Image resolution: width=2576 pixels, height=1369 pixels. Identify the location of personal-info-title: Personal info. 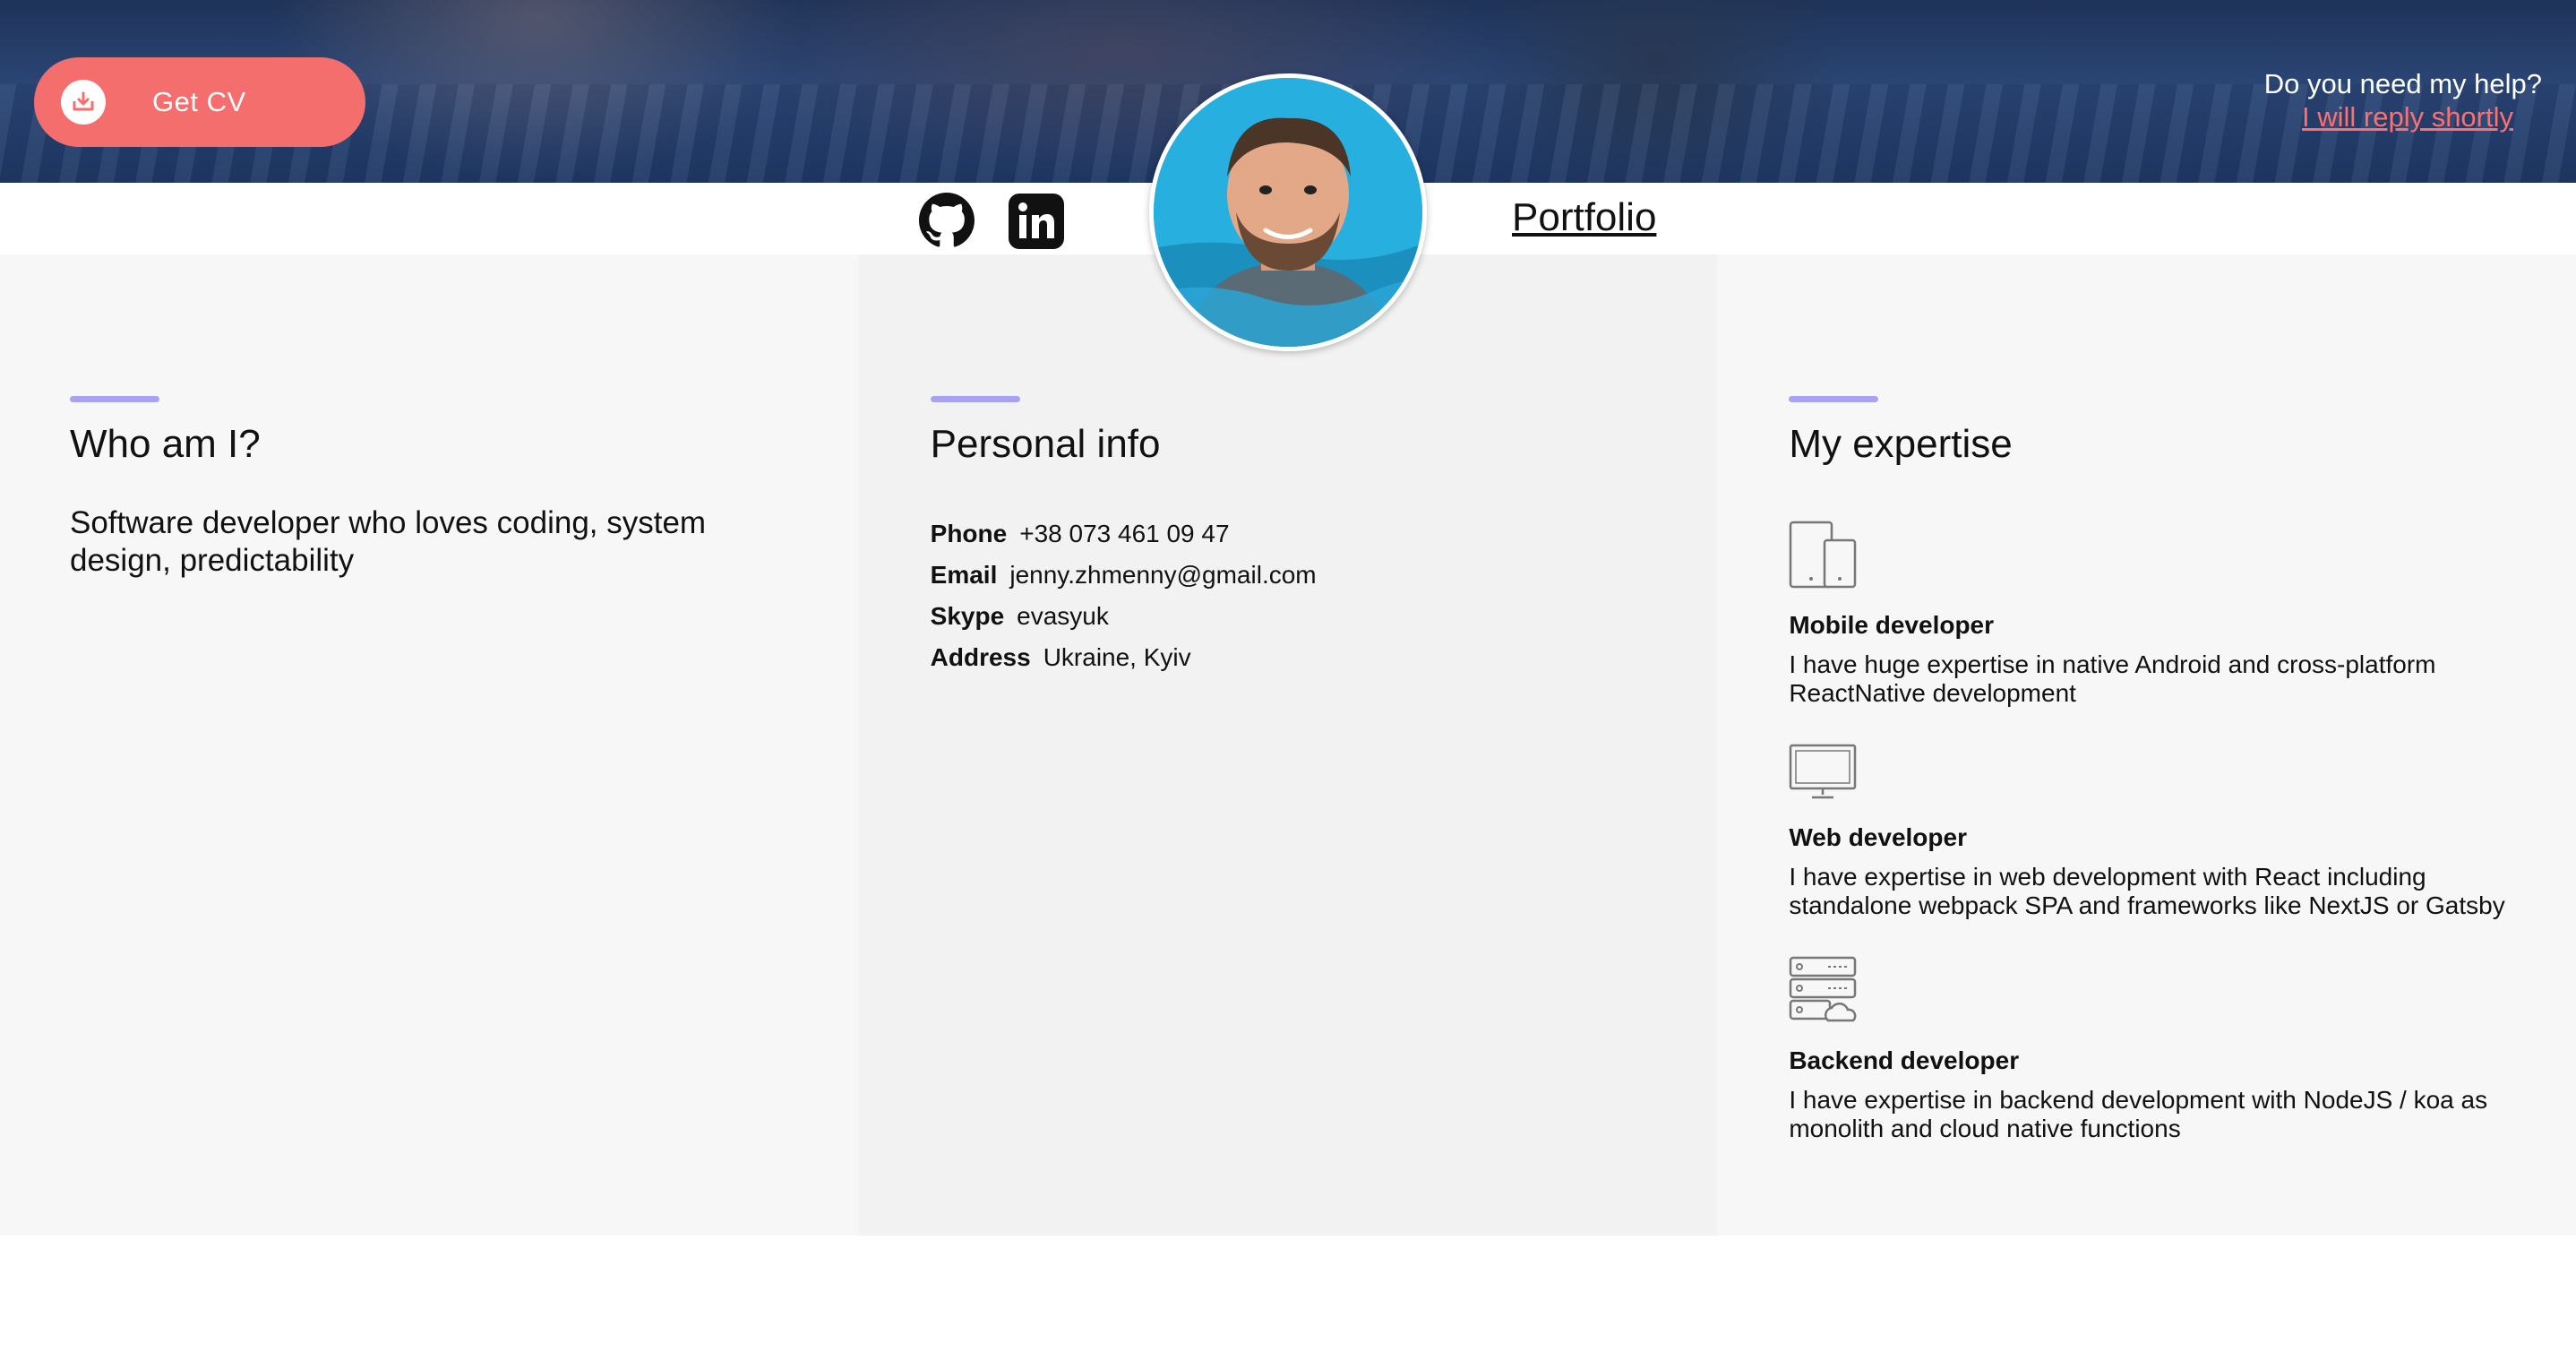
(1045, 444).